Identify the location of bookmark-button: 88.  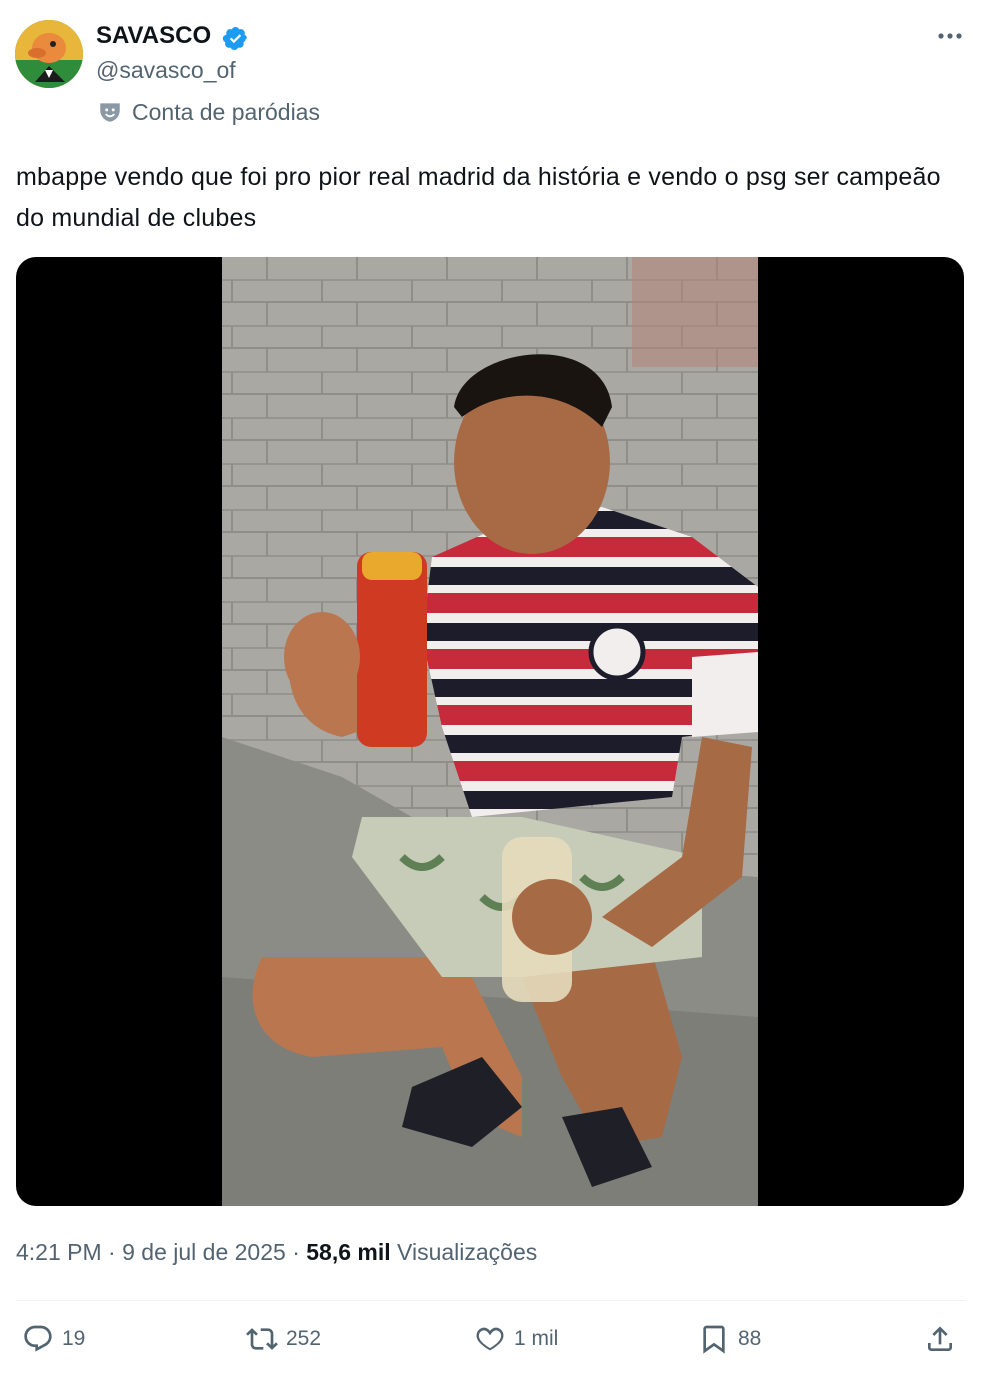
(729, 1339).